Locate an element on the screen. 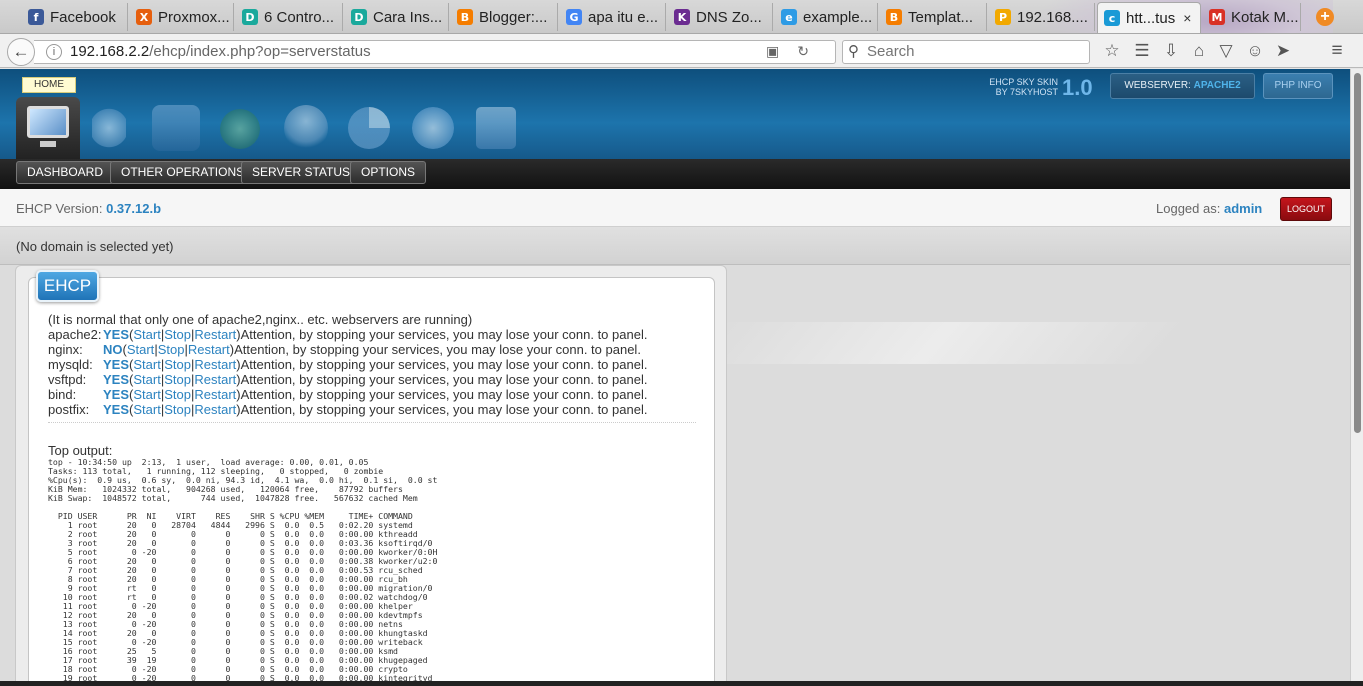  url-path: /ehcp/index.php?op=serverstatus is located at coordinates (260, 51).